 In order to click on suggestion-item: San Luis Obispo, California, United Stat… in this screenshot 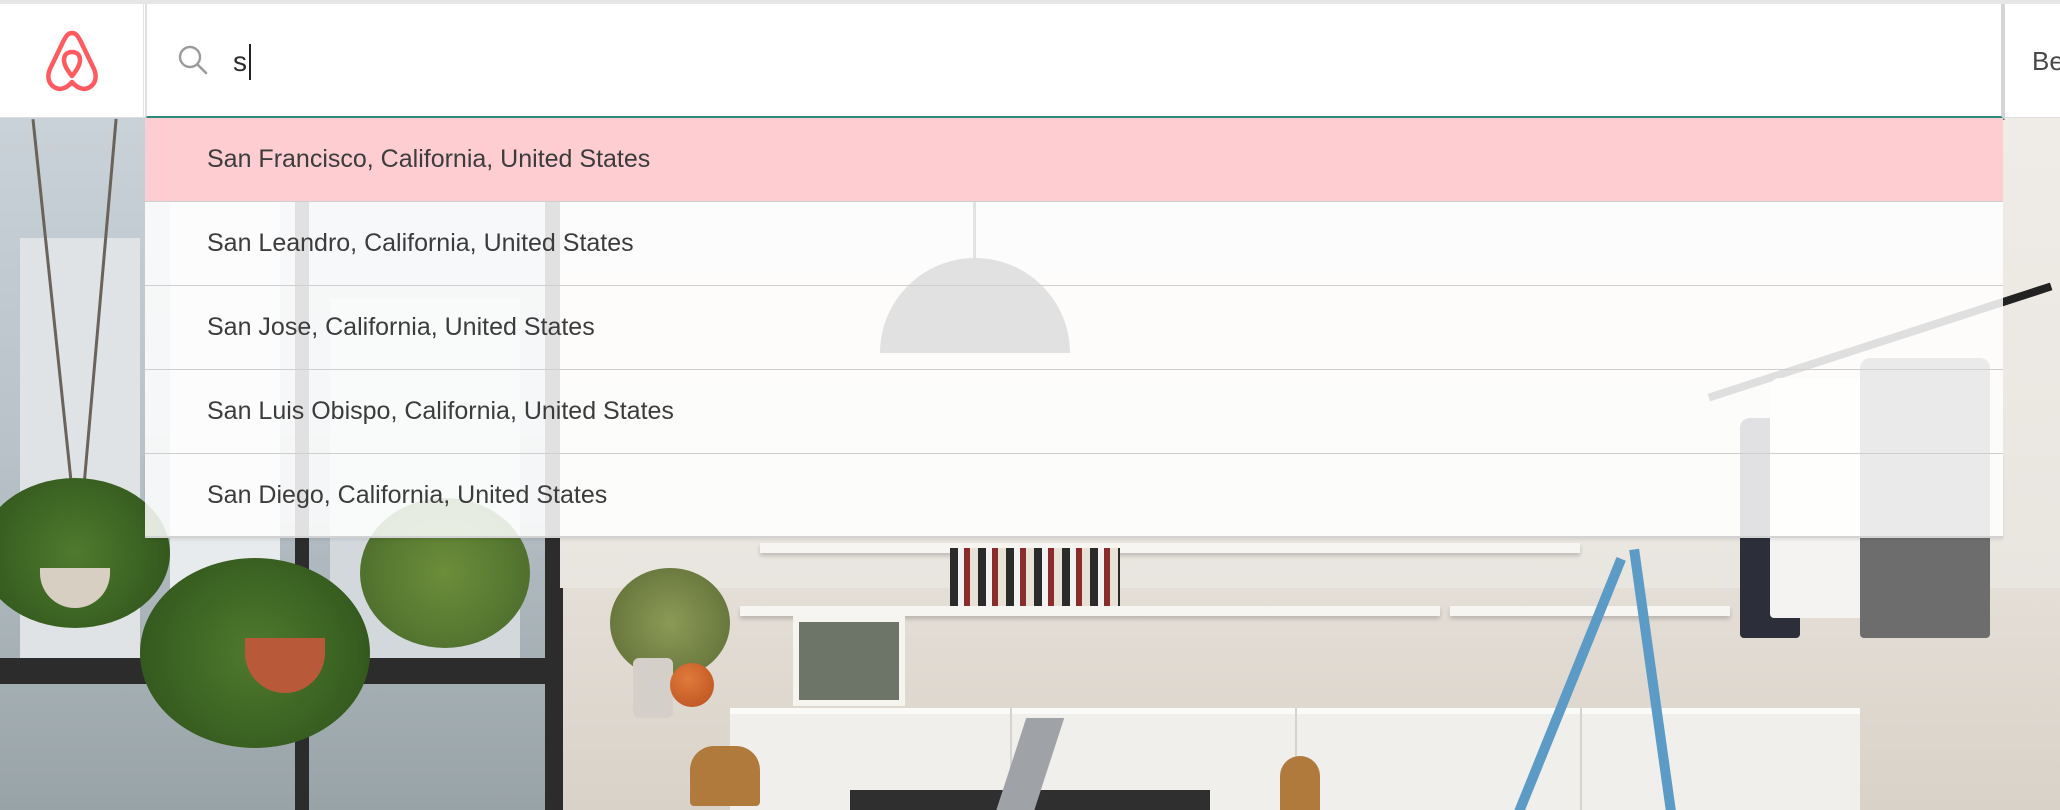, I will do `click(1074, 412)`.